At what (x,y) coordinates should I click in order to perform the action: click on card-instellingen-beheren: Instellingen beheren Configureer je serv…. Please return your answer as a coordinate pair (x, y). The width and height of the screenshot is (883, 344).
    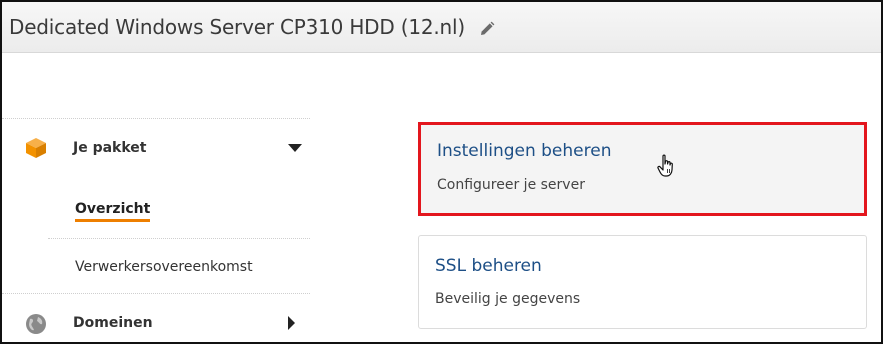
    Looking at the image, I should click on (642, 169).